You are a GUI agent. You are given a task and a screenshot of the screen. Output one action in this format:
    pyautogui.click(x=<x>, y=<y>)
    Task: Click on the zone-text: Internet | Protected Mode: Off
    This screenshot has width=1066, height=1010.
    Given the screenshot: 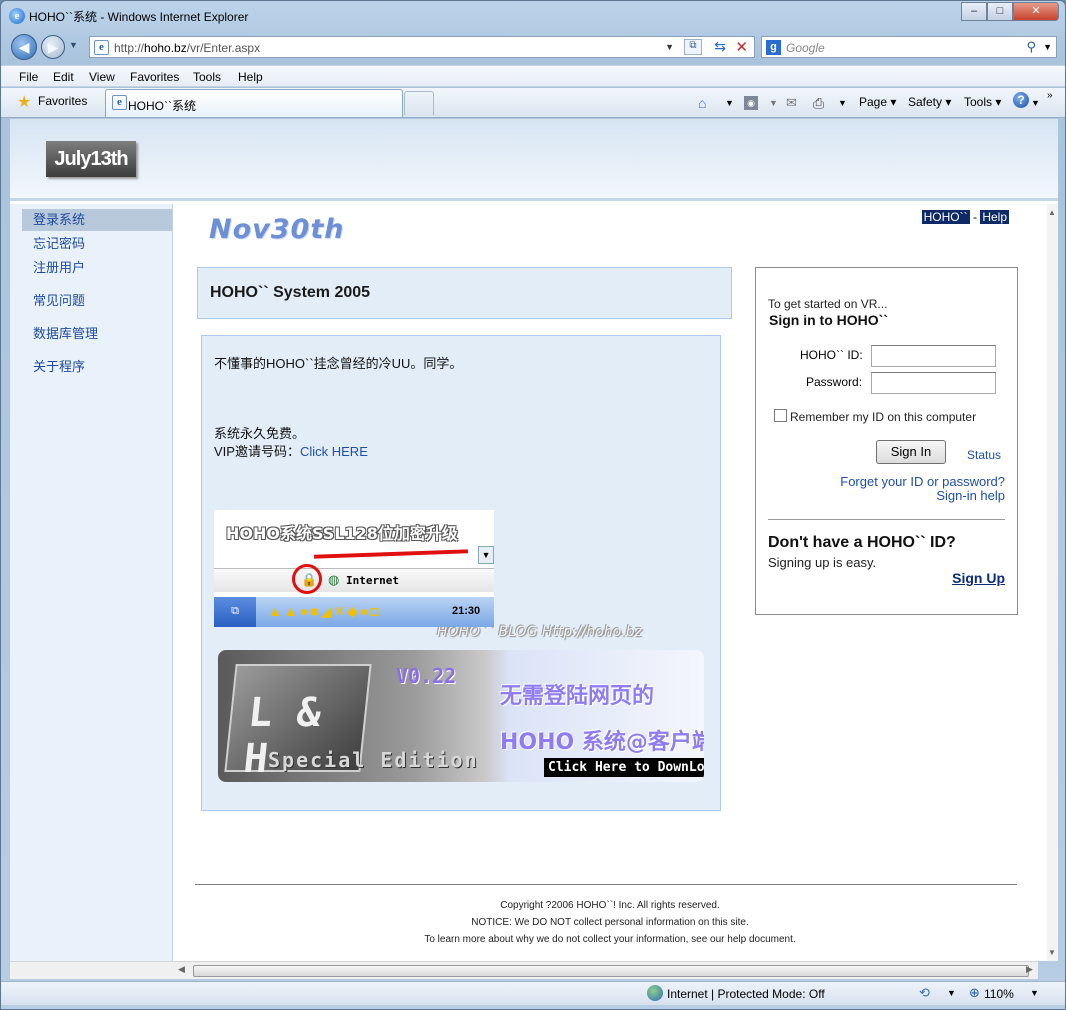 What is the action you would take?
    pyautogui.click(x=746, y=994)
    